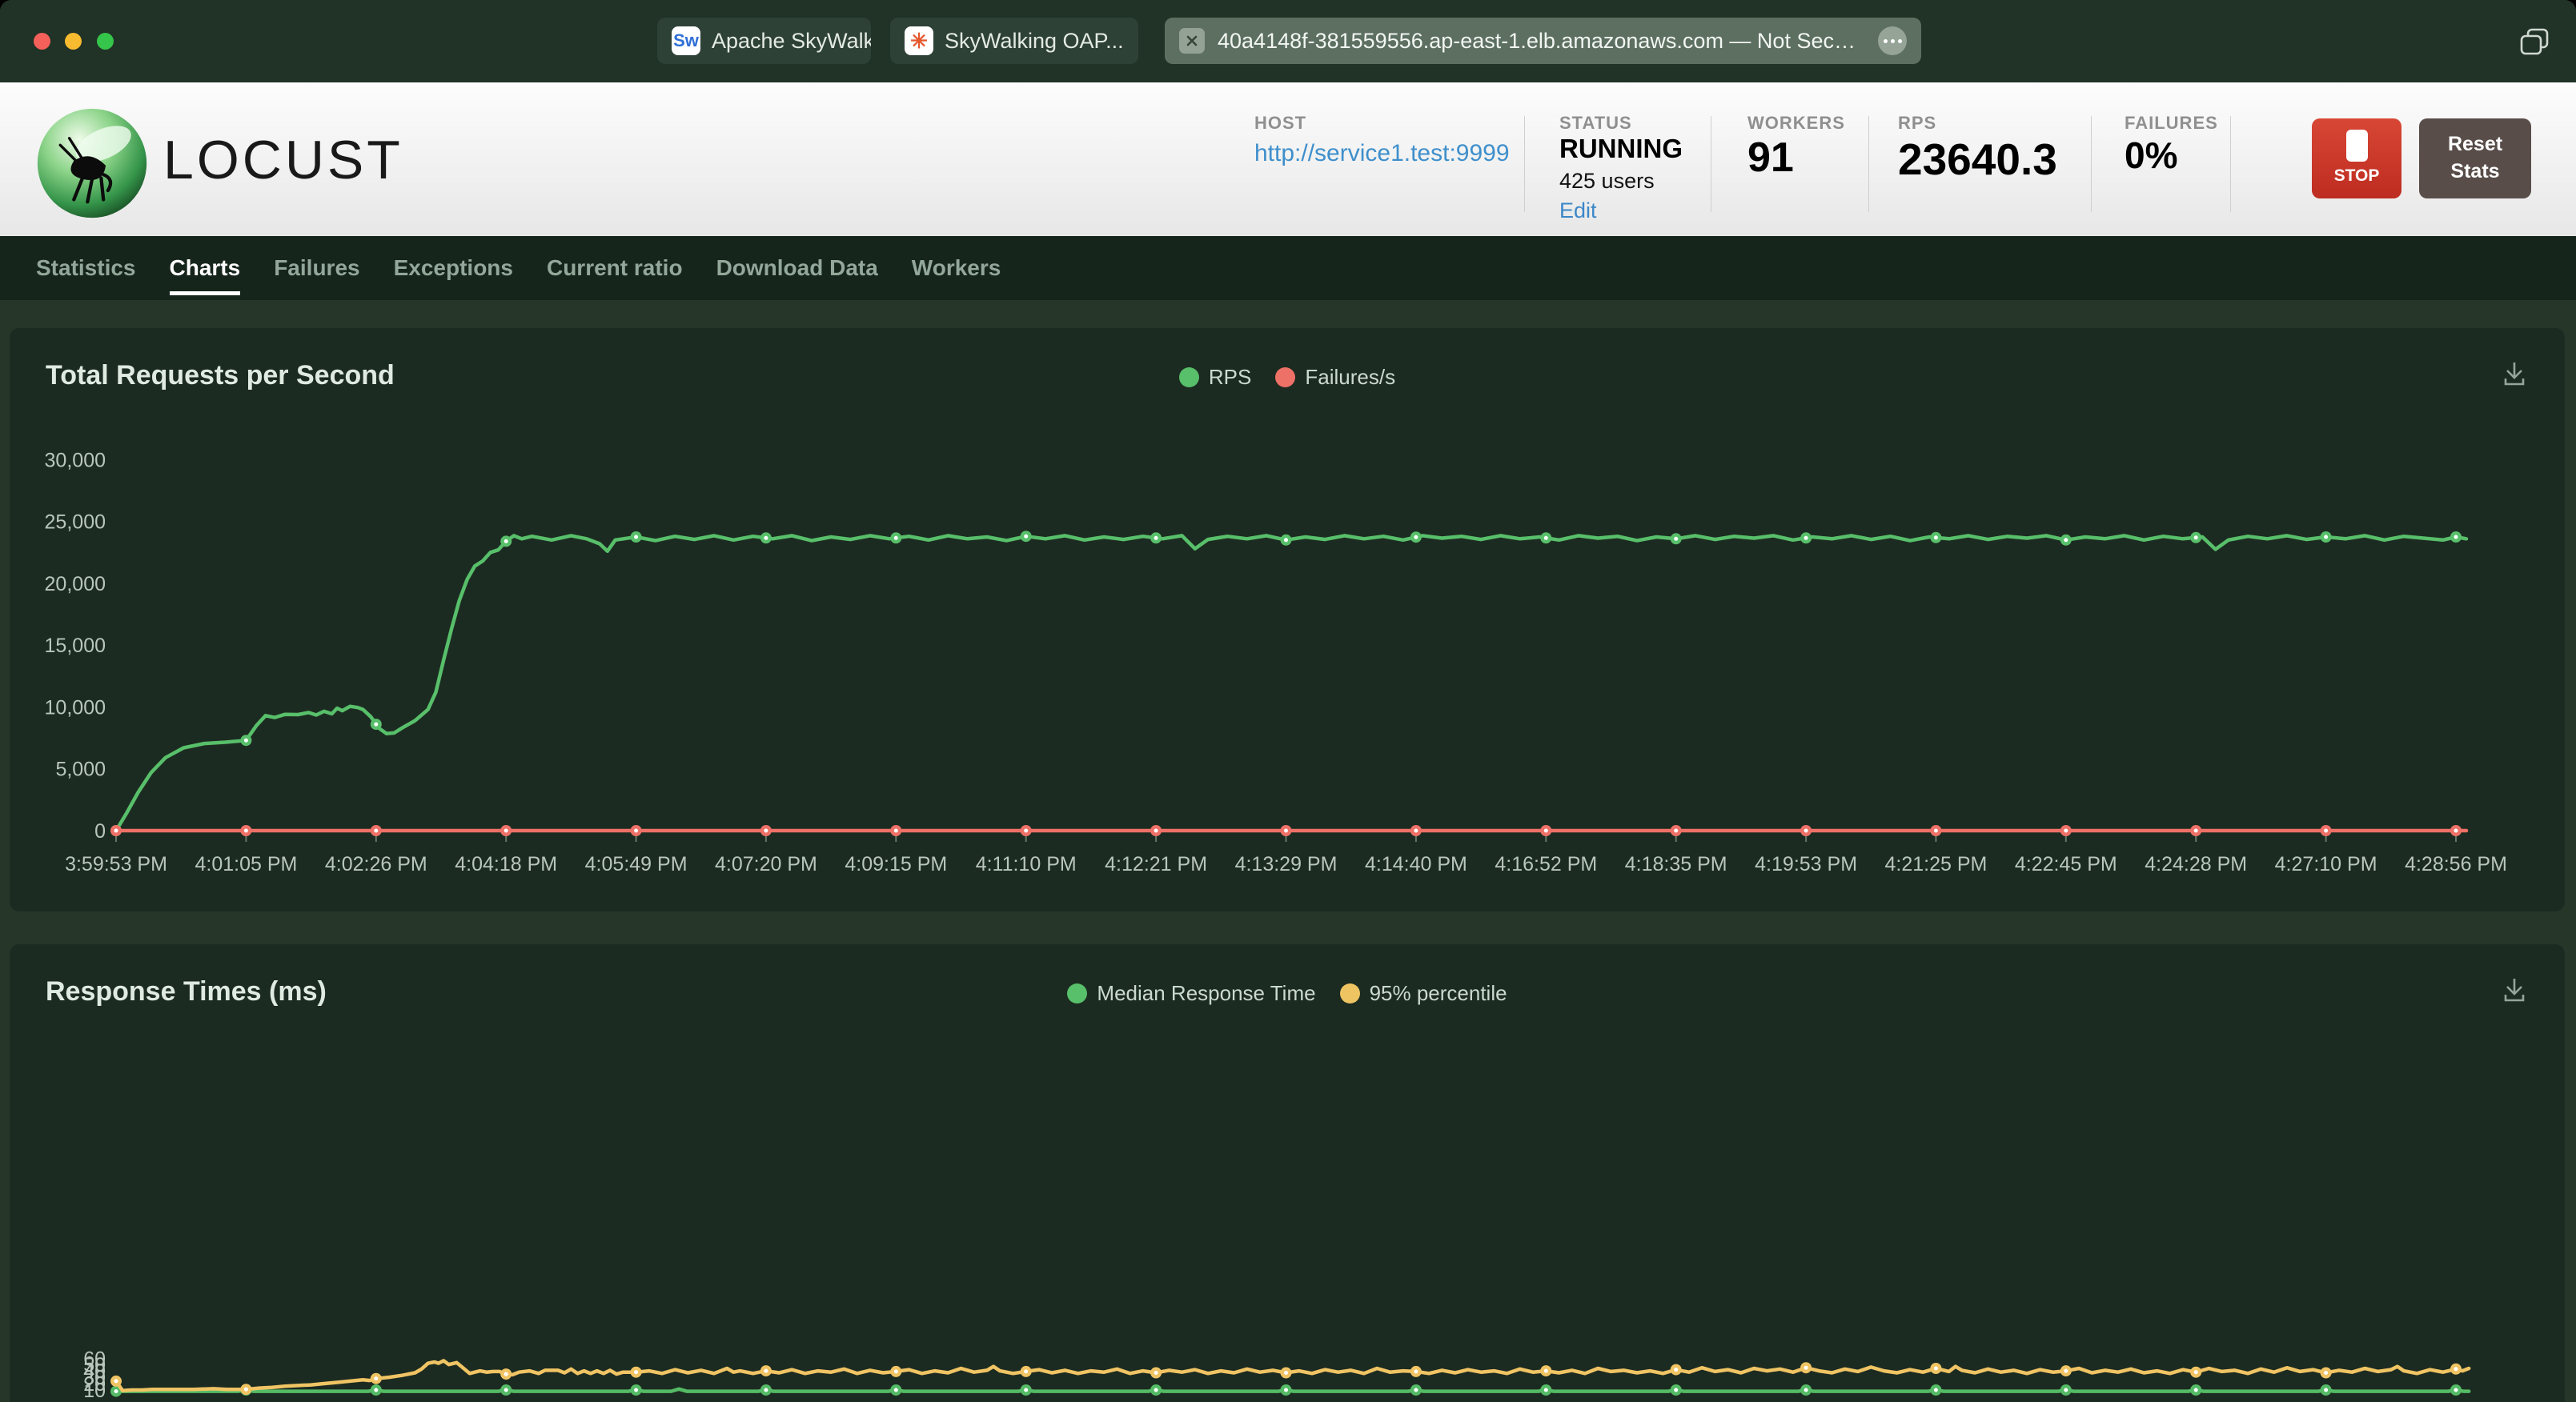 The image size is (2576, 1402). What do you see at coordinates (1382, 153) in the screenshot?
I see `host-link: http://service1.test:9999` at bounding box center [1382, 153].